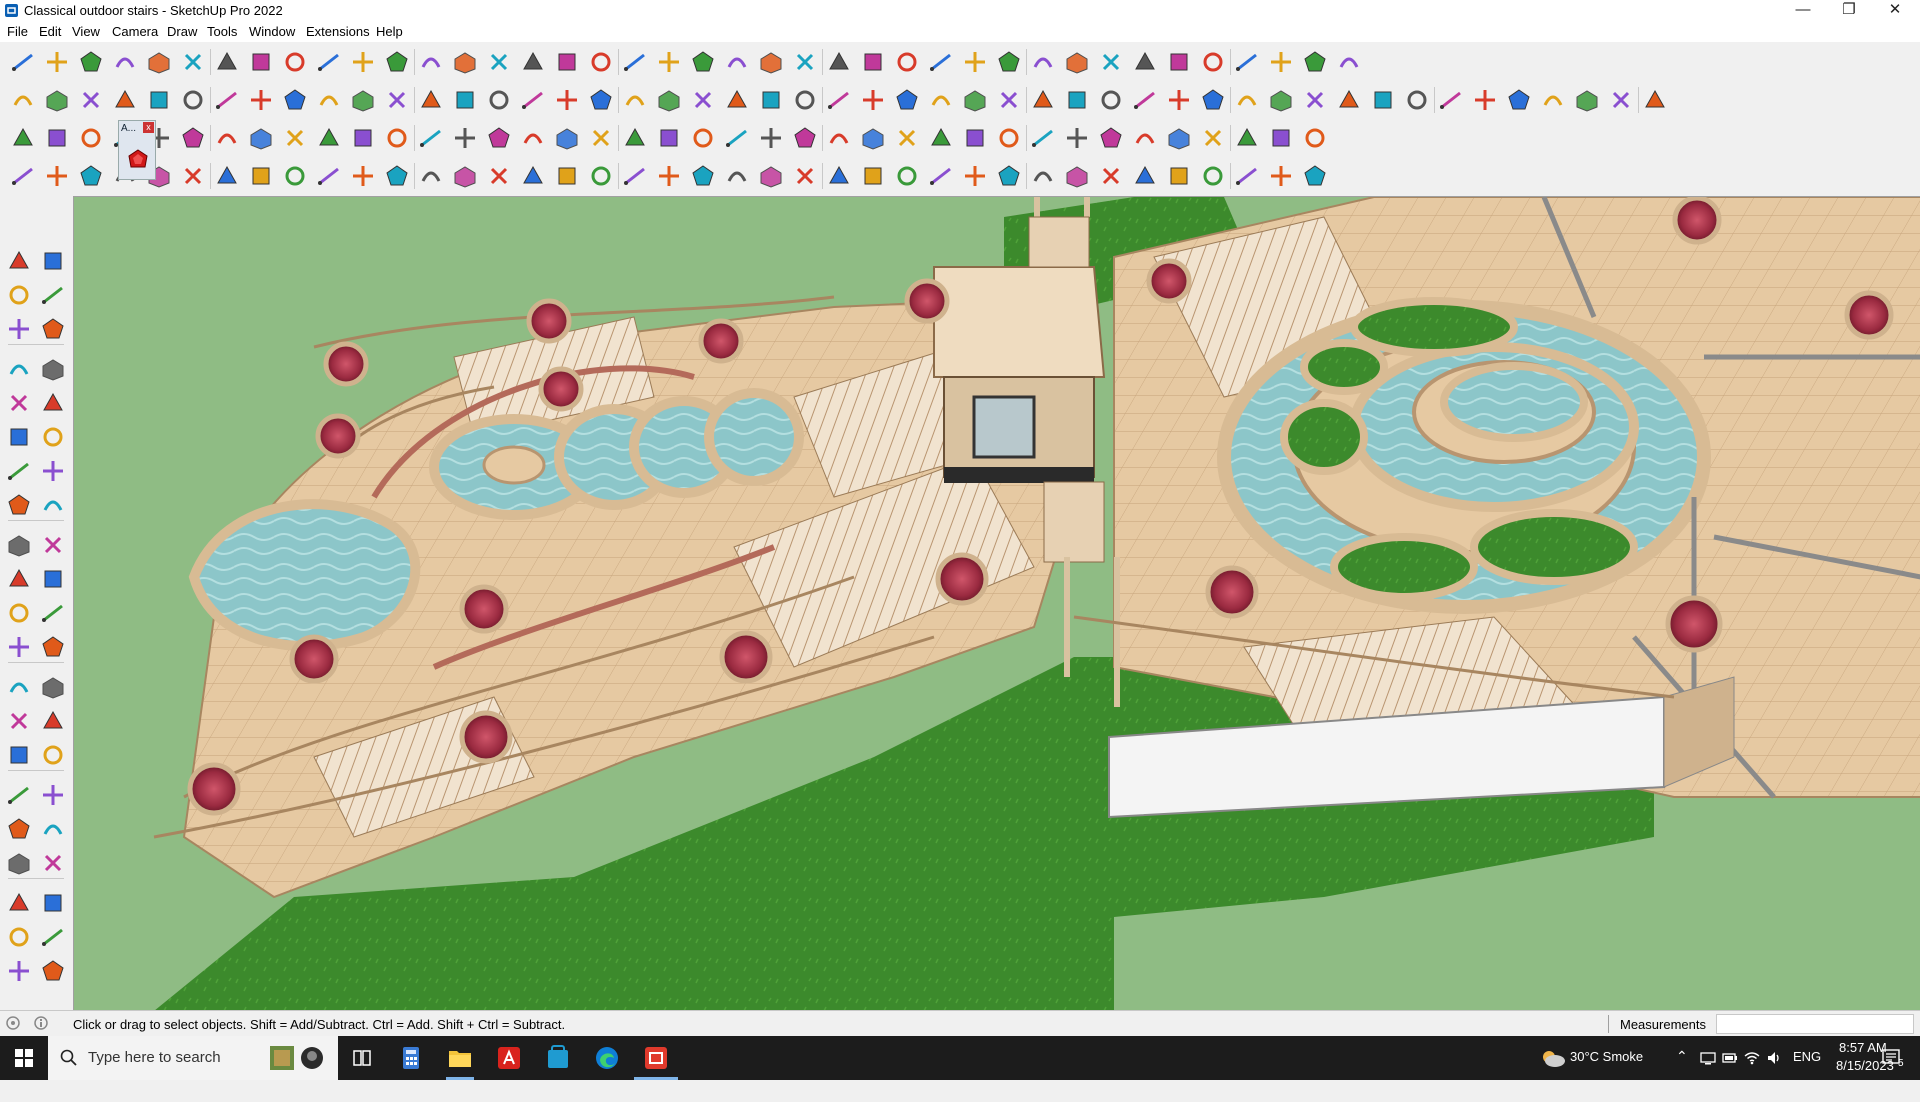  What do you see at coordinates (19, 863) in the screenshot?
I see `position-camera-tool-button` at bounding box center [19, 863].